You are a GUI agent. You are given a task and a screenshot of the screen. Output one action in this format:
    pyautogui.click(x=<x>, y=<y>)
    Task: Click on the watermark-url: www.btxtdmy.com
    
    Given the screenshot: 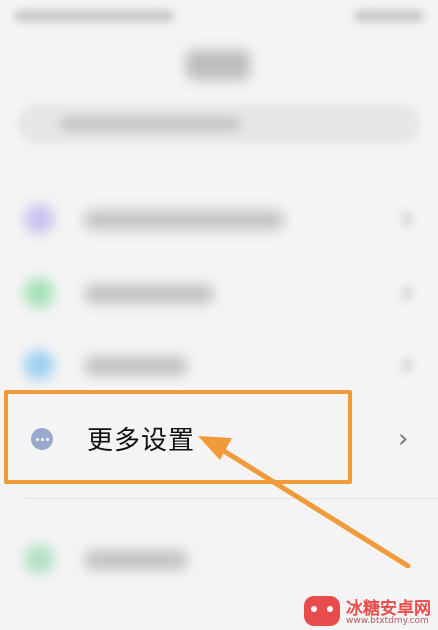 What is the action you would take?
    pyautogui.click(x=387, y=621)
    